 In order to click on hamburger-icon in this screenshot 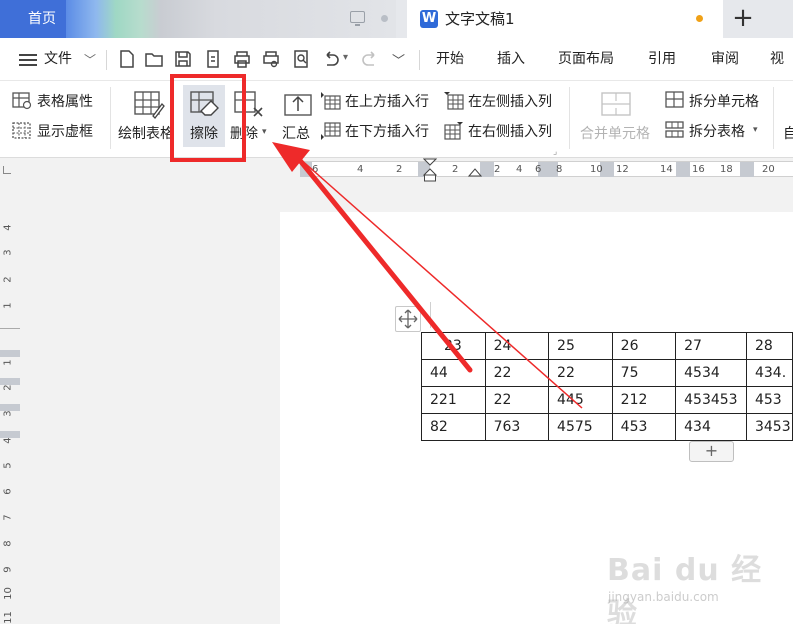, I will do `click(28, 60)`.